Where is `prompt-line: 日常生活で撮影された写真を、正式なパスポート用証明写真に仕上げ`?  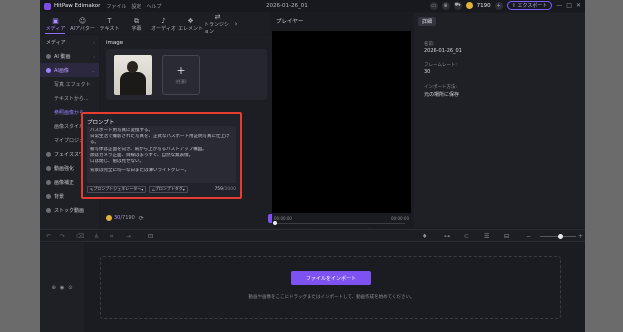
prompt-line: 日常生活で撮影された写真を、正式なパスポート用証明写真に仕上げ is located at coordinates (160, 137).